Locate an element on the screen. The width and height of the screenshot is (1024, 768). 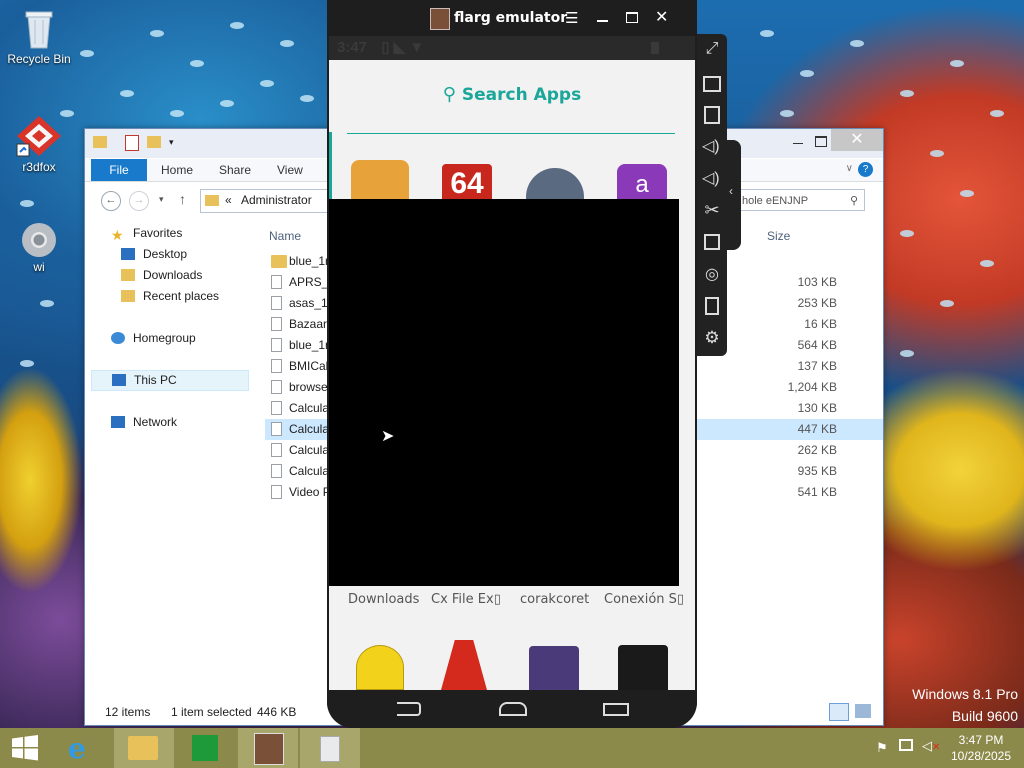
status-selected: 1 item selected is located at coordinates (211, 712).